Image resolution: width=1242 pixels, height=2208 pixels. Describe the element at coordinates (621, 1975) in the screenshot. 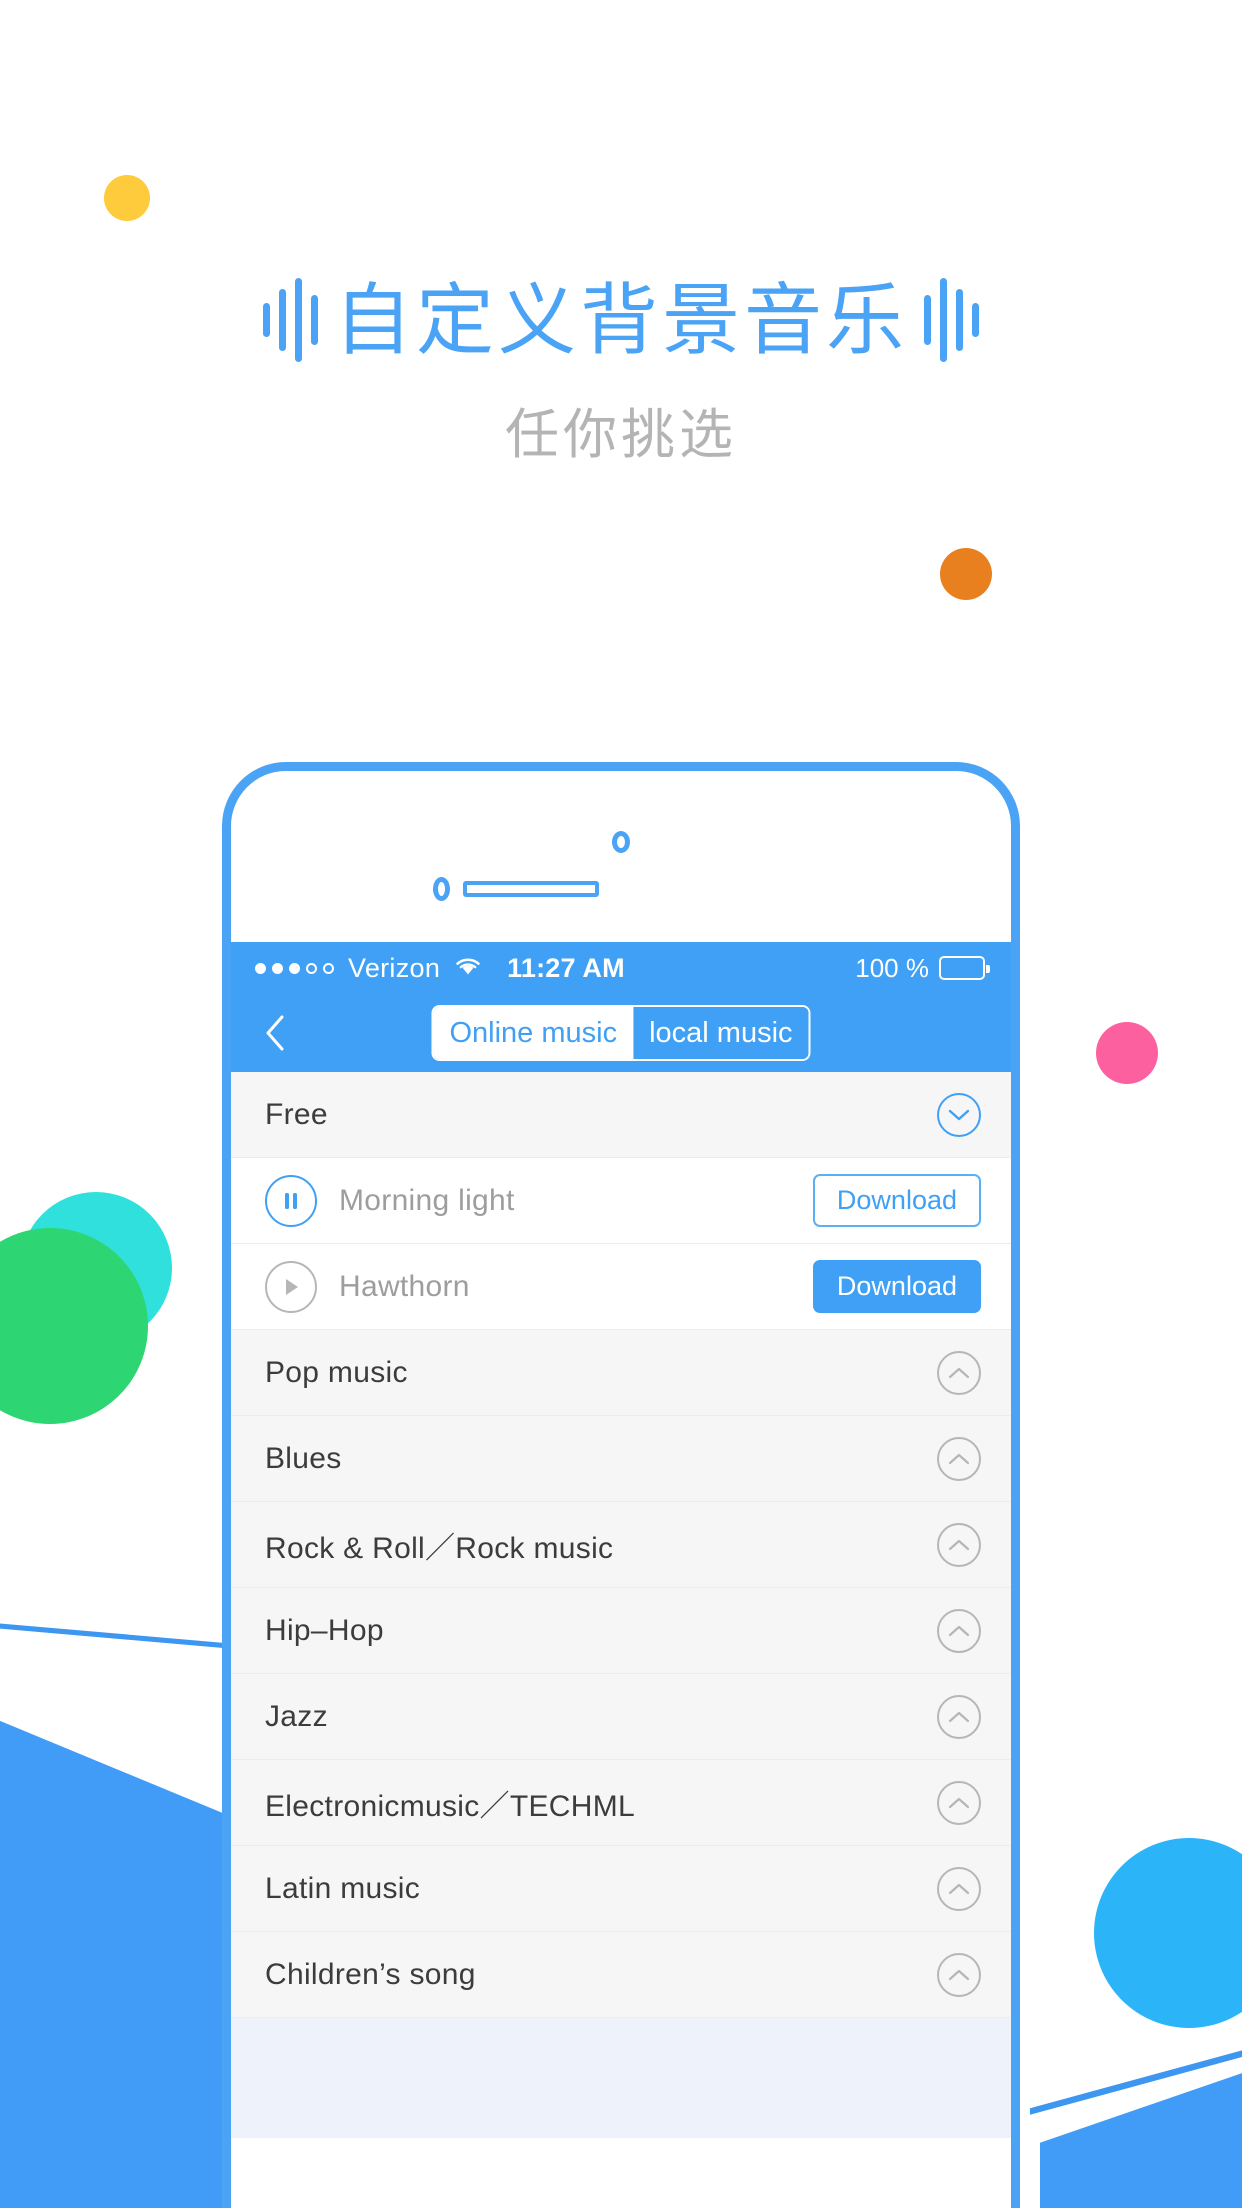

I see `category-row: Children’s song` at that location.